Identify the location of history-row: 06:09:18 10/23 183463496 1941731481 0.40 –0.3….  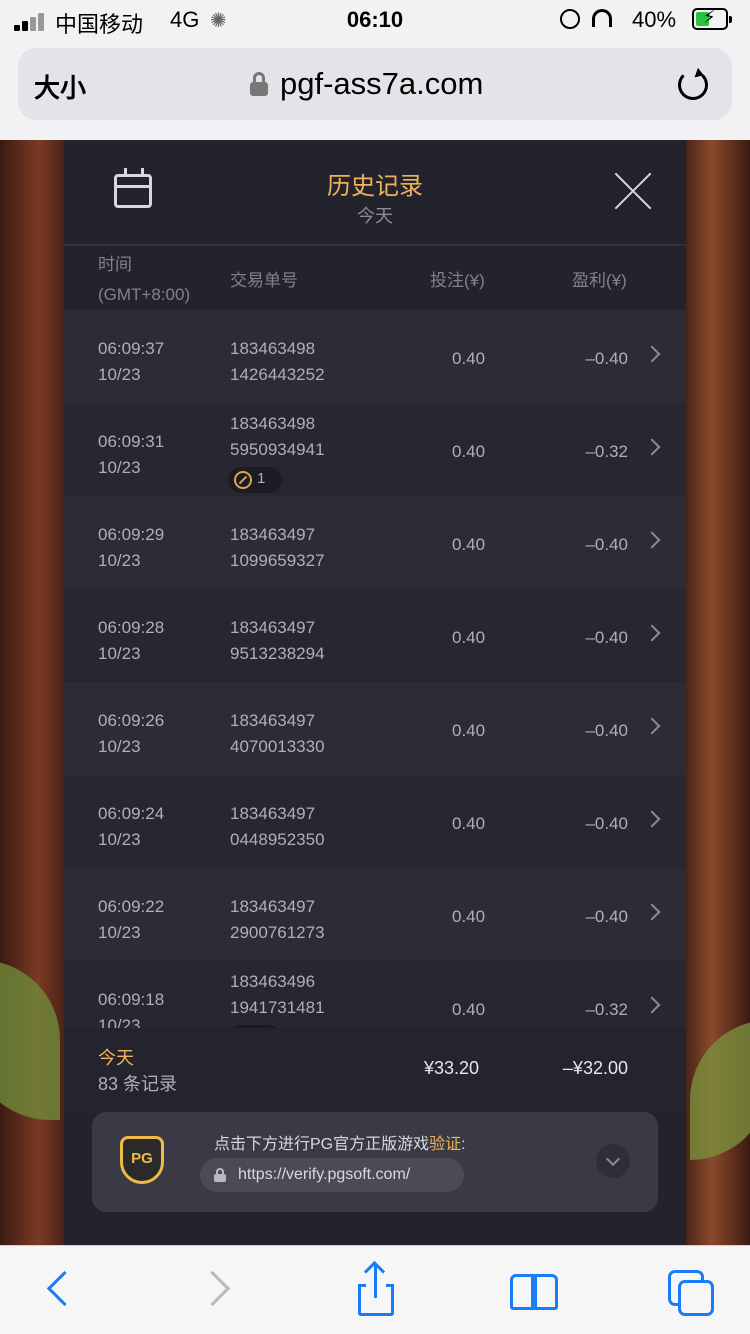
(375, 994).